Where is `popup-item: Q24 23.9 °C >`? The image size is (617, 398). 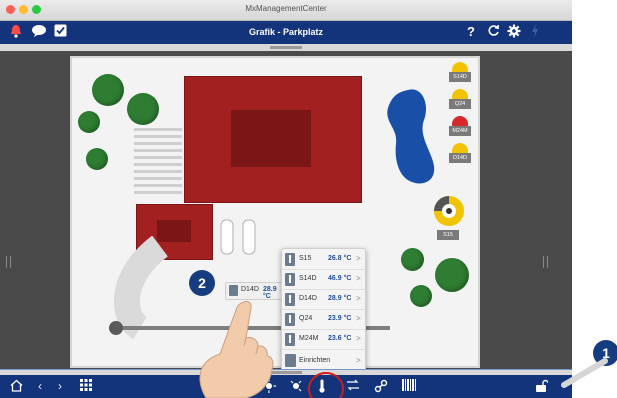
popup-item: Q24 23.9 °C > is located at coordinates (323, 319).